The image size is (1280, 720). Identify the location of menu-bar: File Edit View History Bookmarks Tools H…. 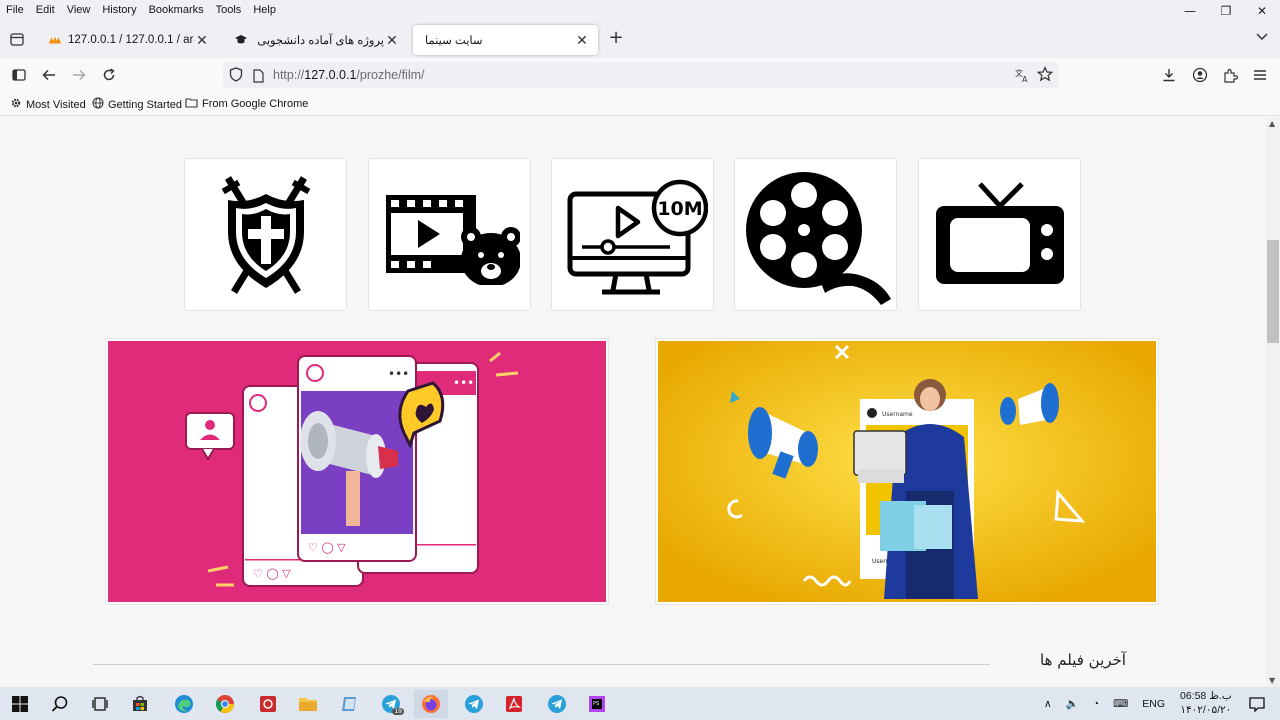
(640, 10).